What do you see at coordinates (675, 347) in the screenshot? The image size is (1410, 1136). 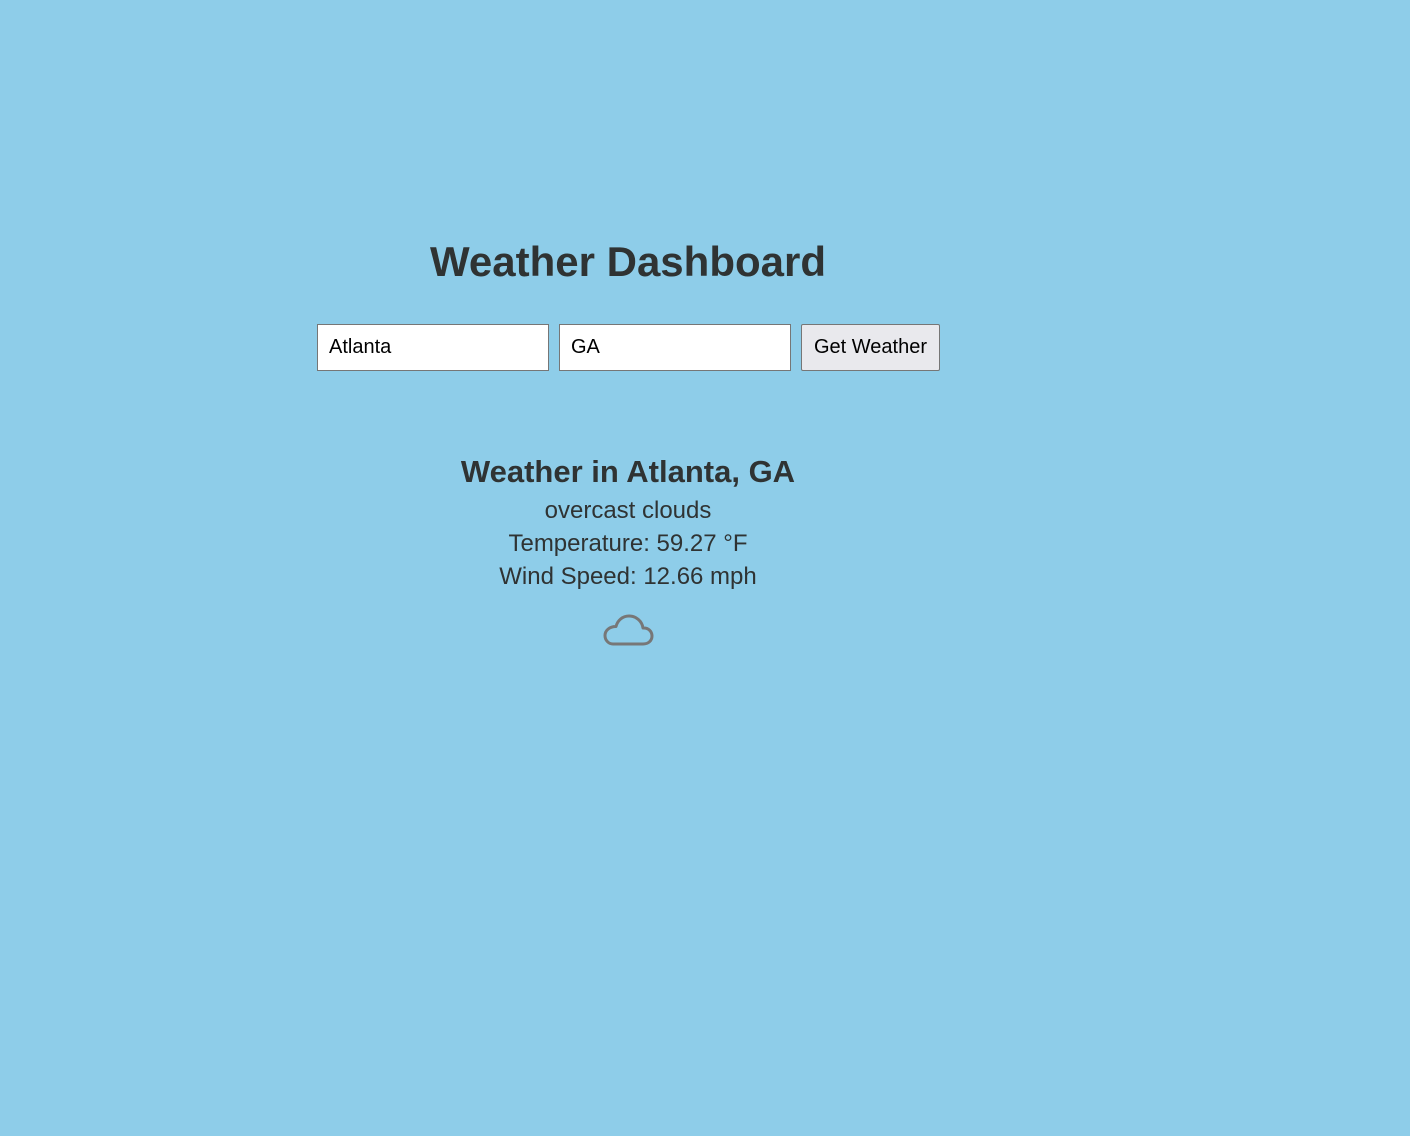 I see `state-input` at bounding box center [675, 347].